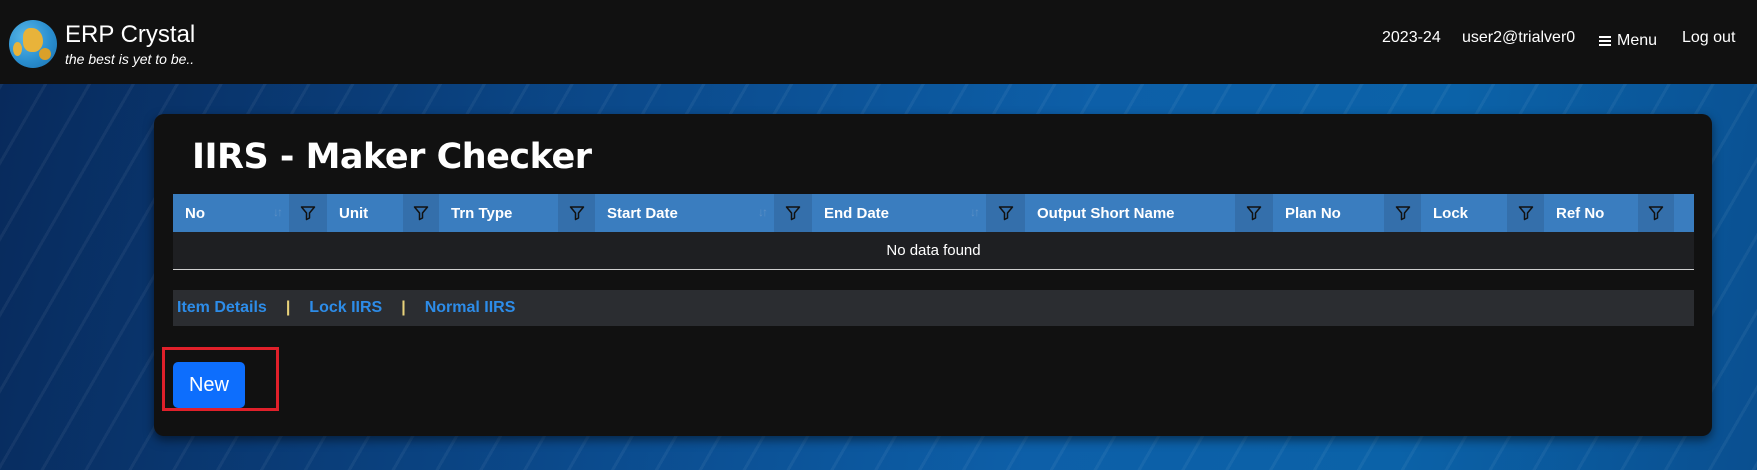 This screenshot has width=1757, height=470. I want to click on column-label: Output Short Name, so click(1106, 213).